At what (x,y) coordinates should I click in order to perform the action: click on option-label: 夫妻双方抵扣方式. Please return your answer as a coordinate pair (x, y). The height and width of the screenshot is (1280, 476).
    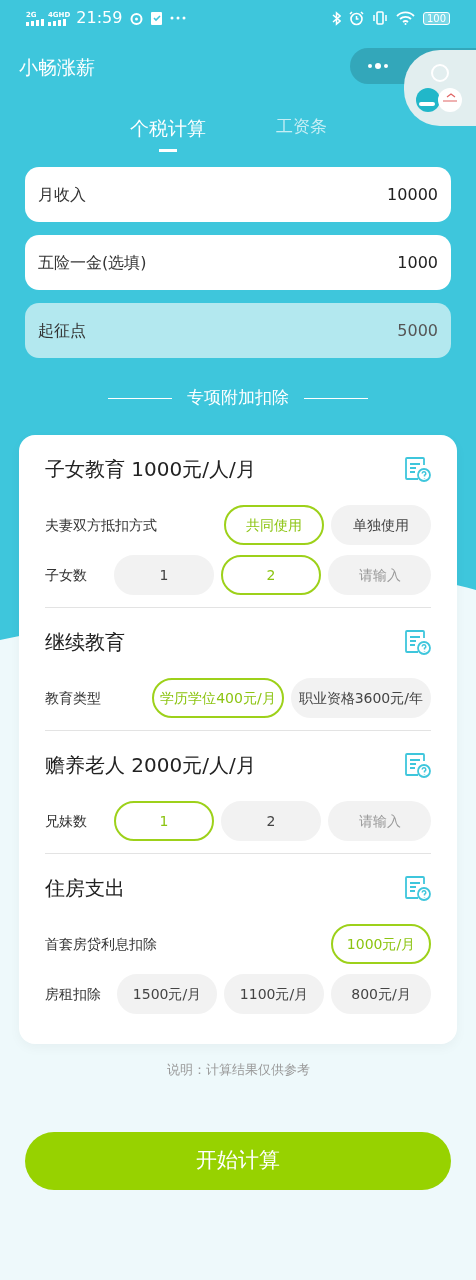
    Looking at the image, I should click on (101, 525).